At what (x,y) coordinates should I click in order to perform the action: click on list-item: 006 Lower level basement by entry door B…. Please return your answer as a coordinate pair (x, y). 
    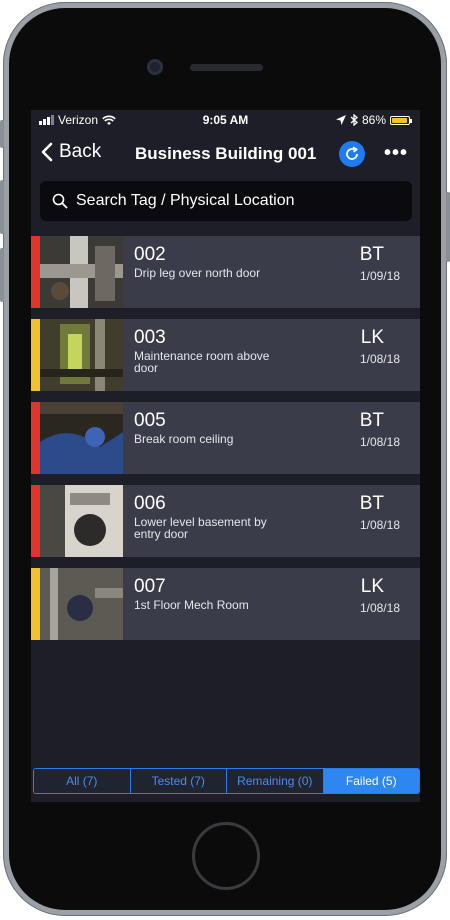
    Looking at the image, I should click on (225, 521).